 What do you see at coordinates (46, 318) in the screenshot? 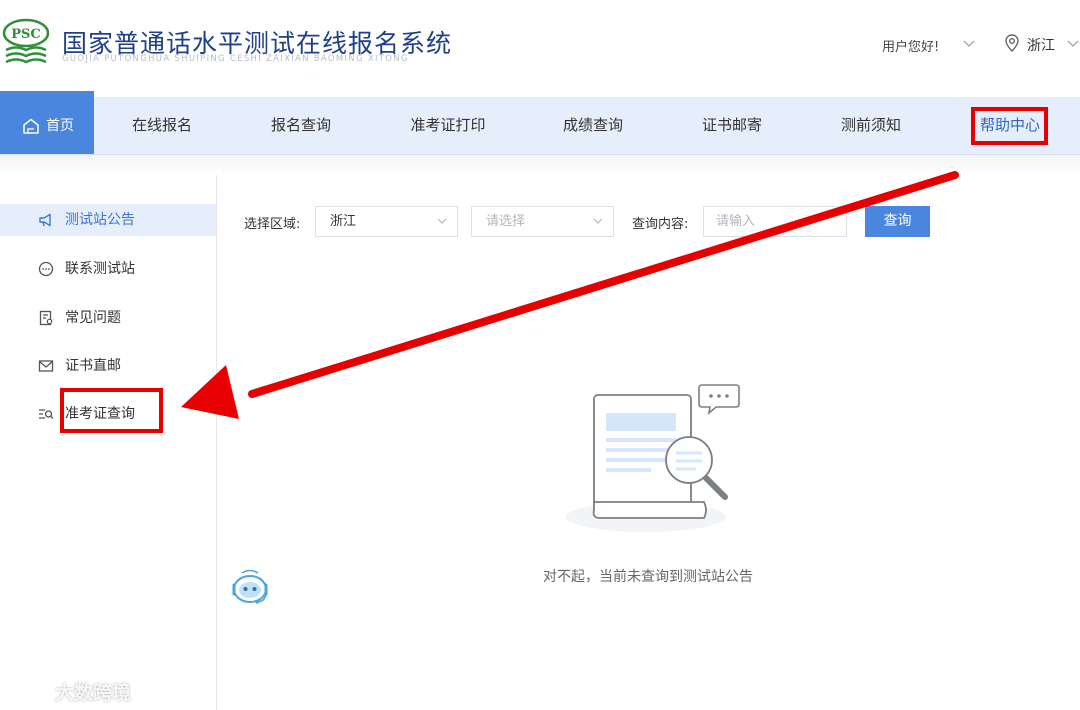
I see `document-icon` at bounding box center [46, 318].